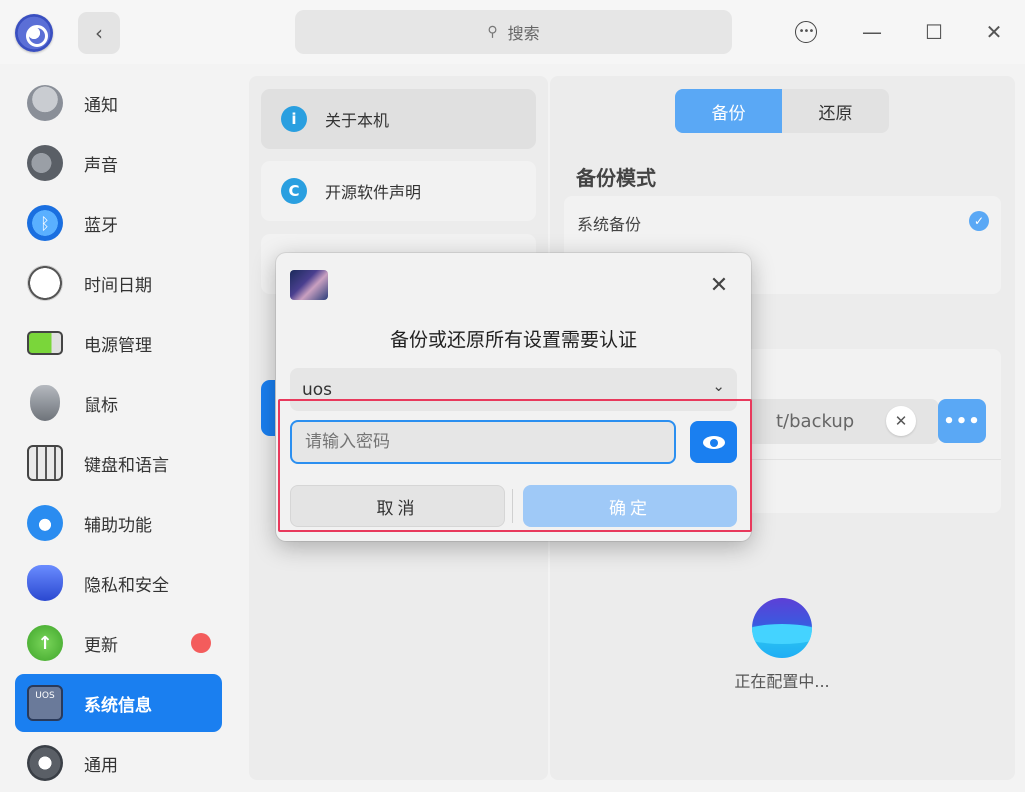 Image resolution: width=1025 pixels, height=792 pixels. Describe the element at coordinates (118, 345) in the screenshot. I see `sidebar-item-label: 电源管理` at that location.